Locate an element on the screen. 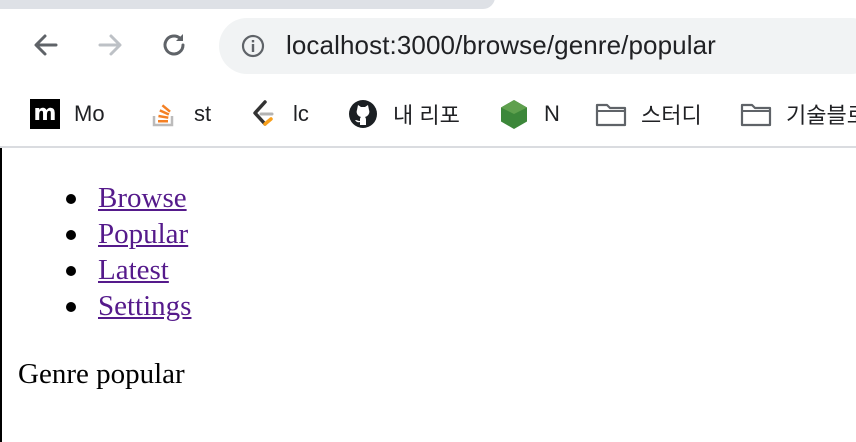 The height and width of the screenshot is (442, 856). forward-arrow-icon is located at coordinates (110, 45).